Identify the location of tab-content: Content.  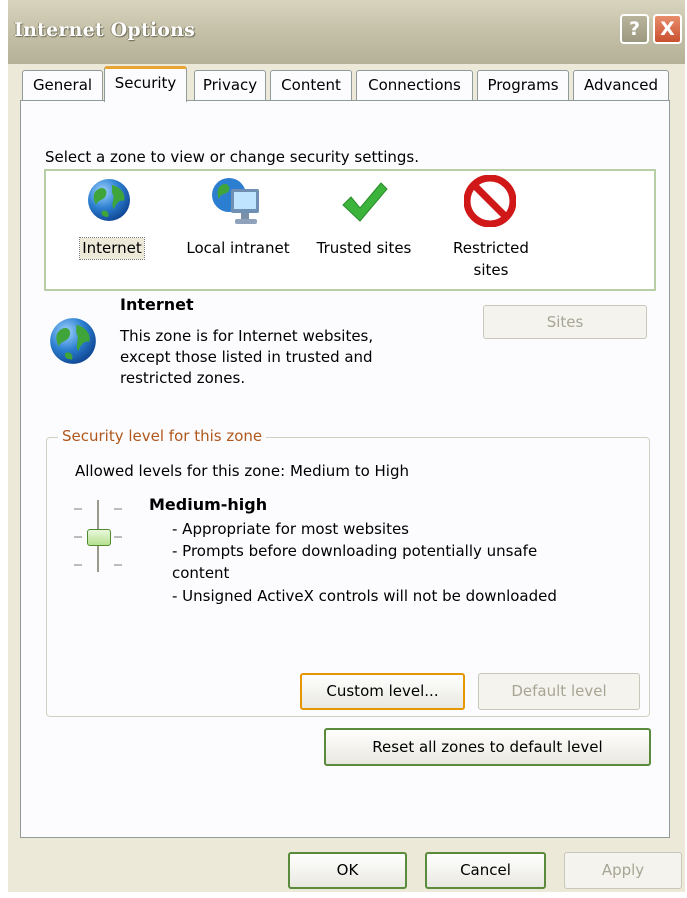
(311, 85).